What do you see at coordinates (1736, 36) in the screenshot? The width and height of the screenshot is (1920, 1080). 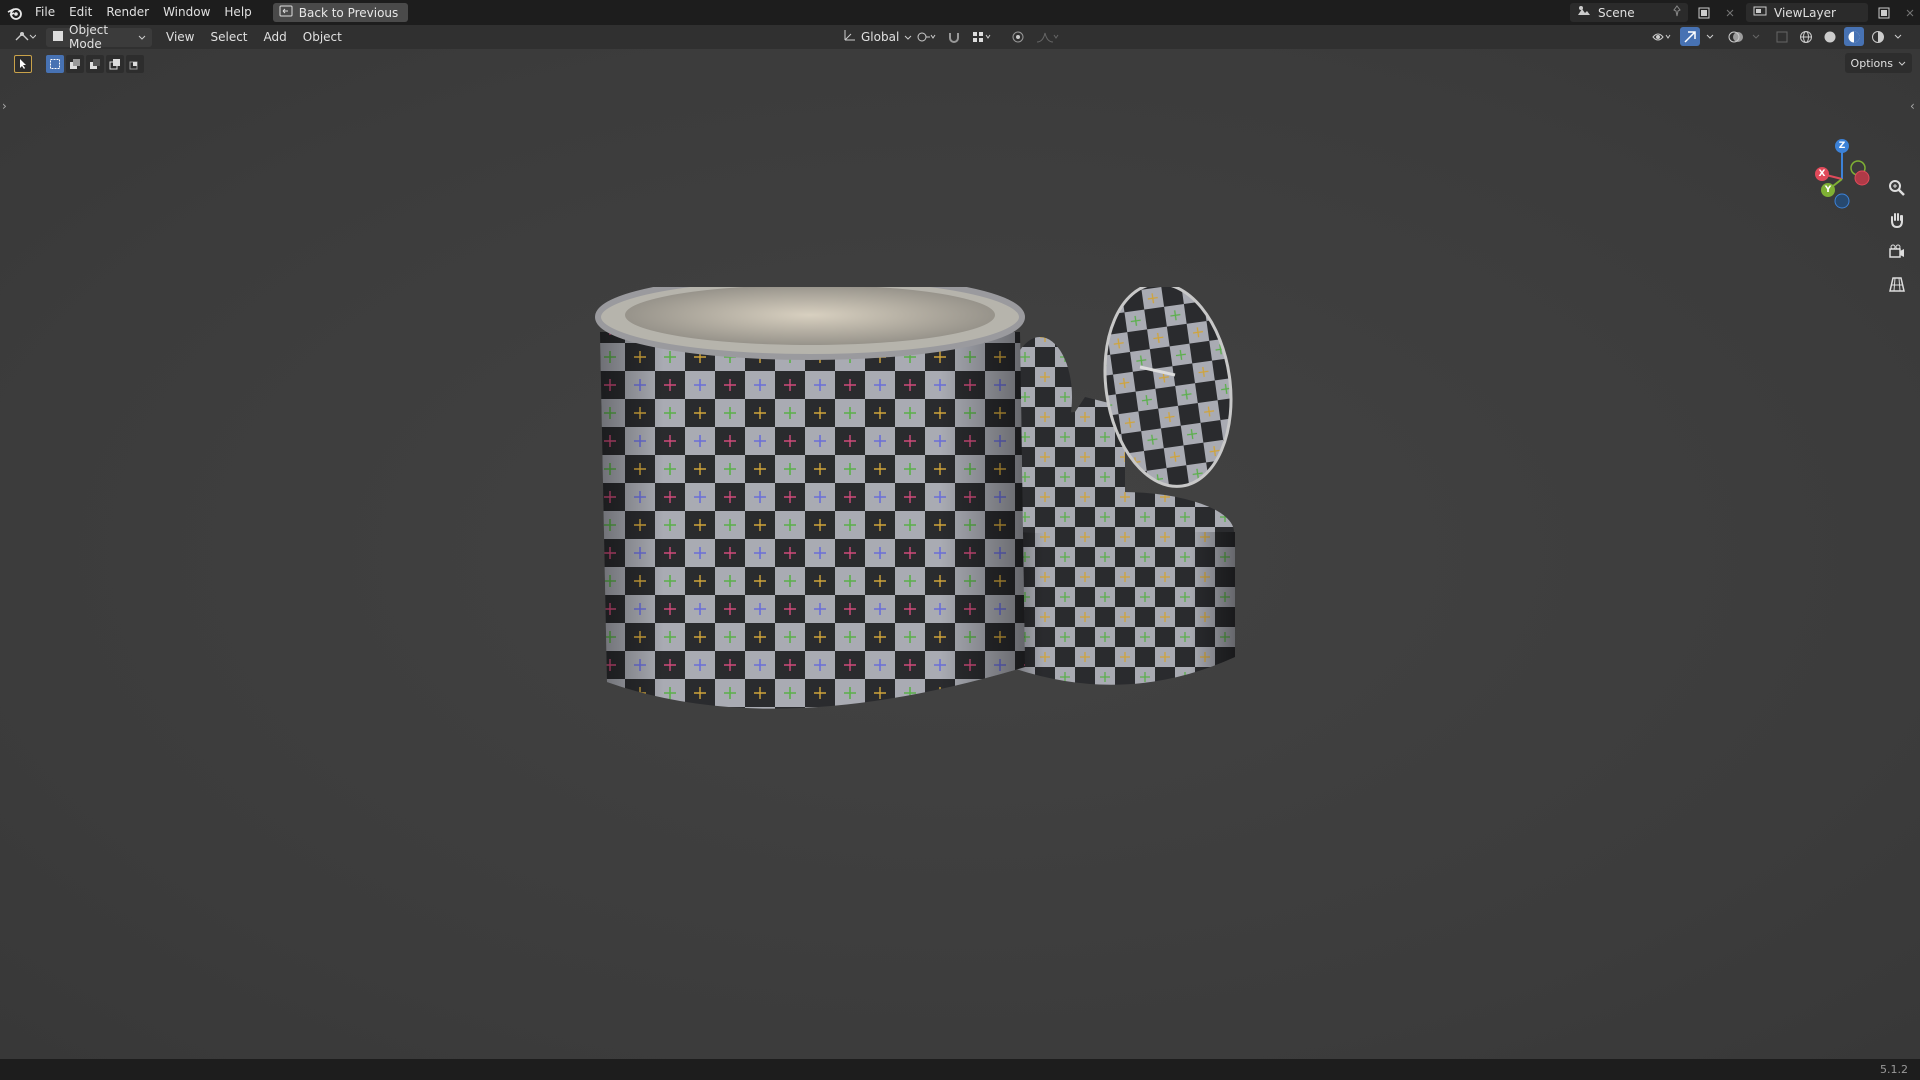 I see `overlays-icon` at bounding box center [1736, 36].